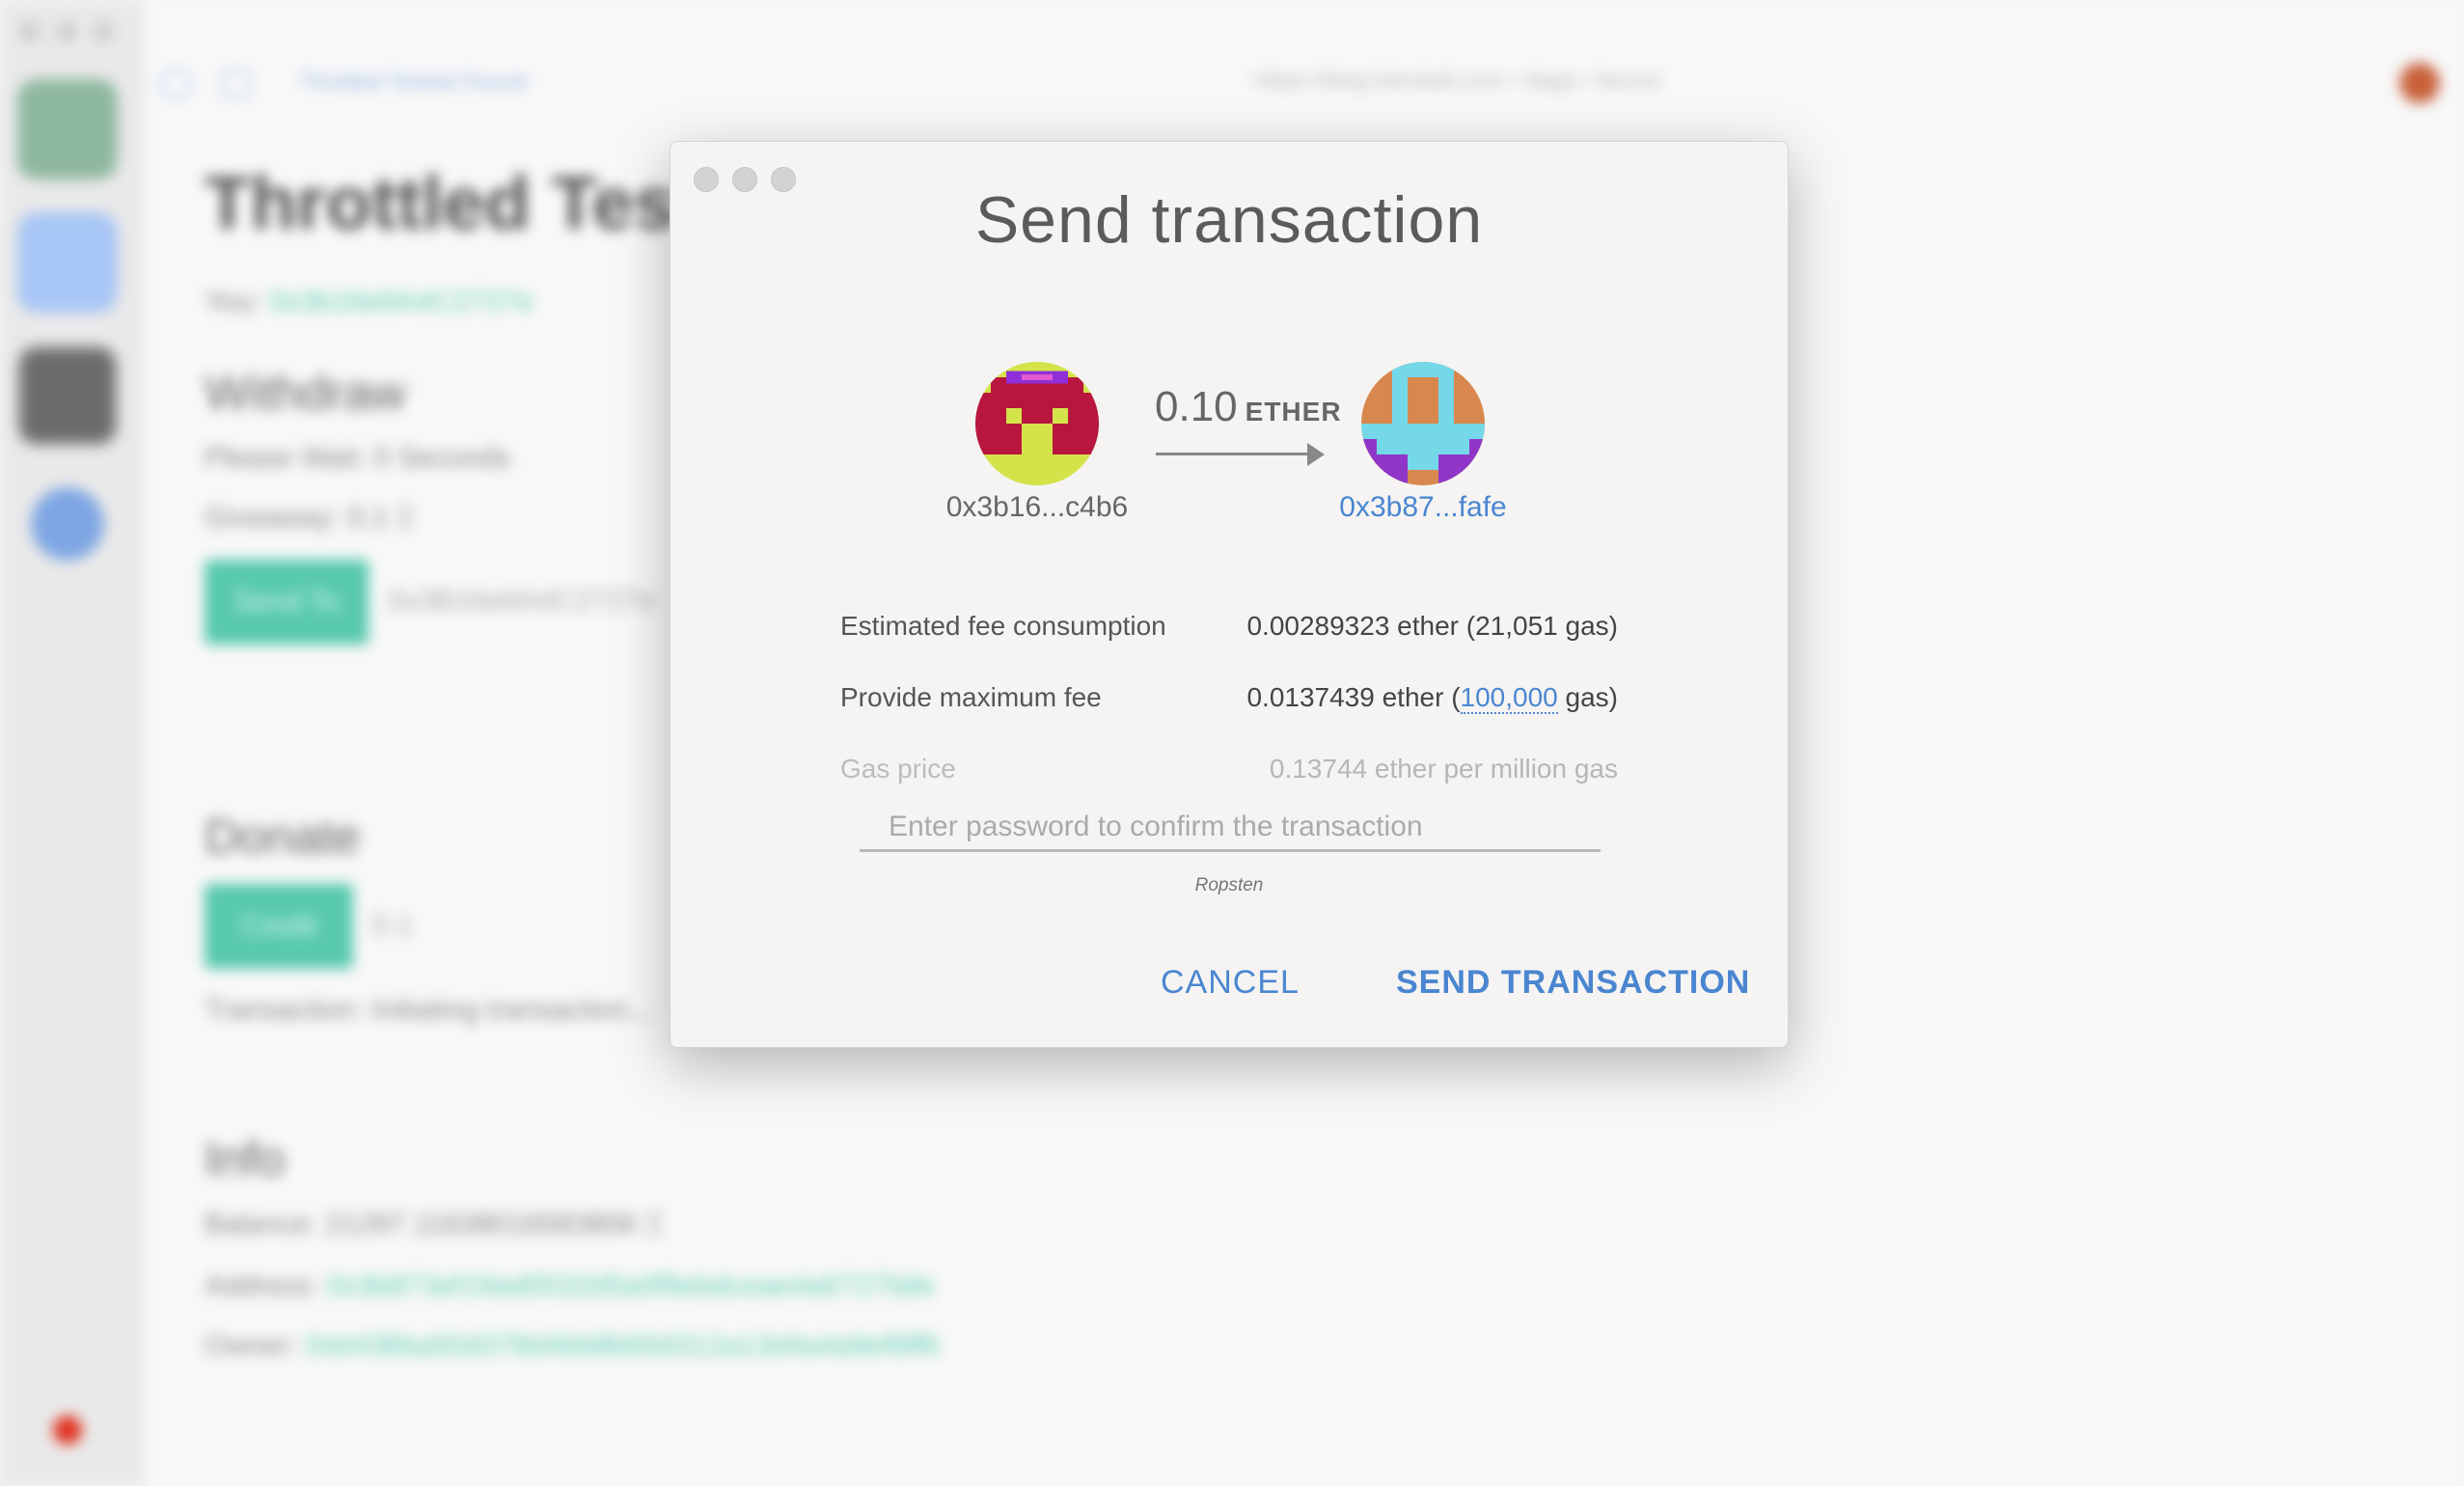 The height and width of the screenshot is (1486, 2464). Describe the element at coordinates (72, 743) in the screenshot. I see `app-sidebar` at that location.